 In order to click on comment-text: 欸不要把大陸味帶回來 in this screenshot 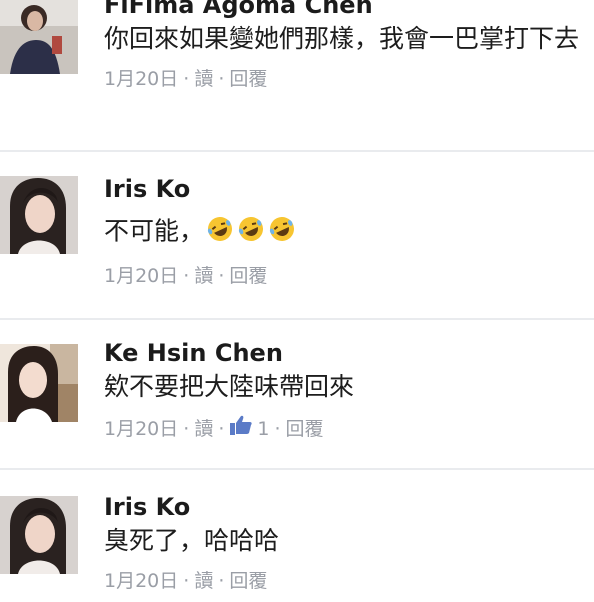, I will do `click(229, 386)`.